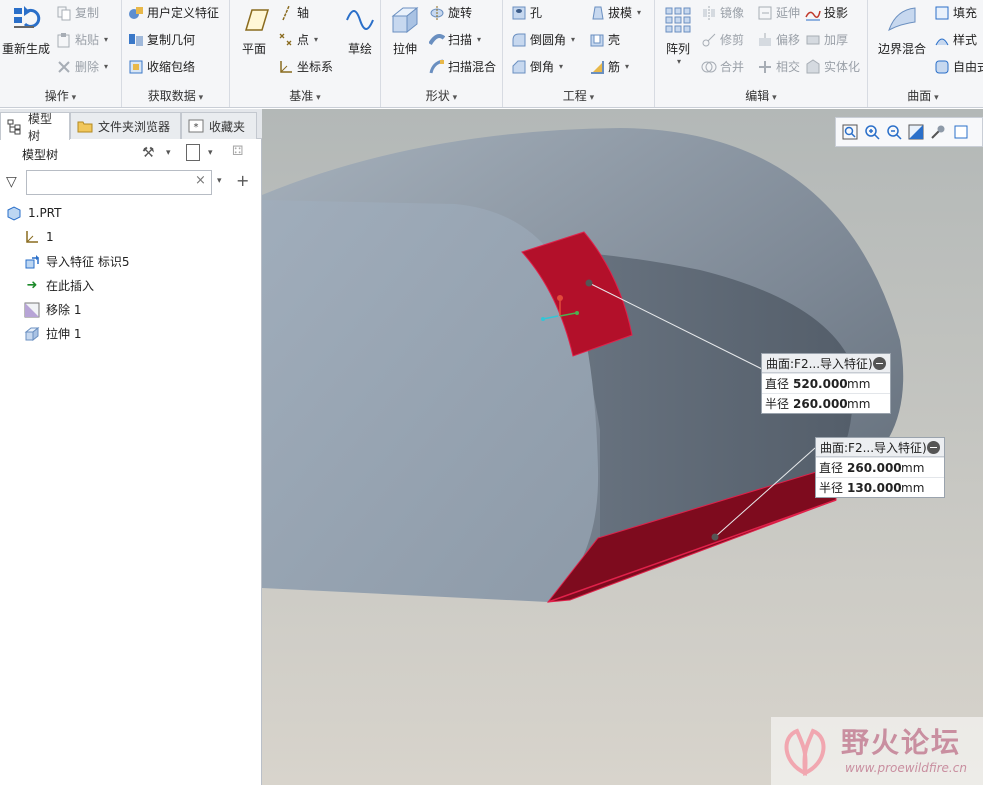 The width and height of the screenshot is (983, 785). I want to click on plane-button: 平面, so click(254, 30).